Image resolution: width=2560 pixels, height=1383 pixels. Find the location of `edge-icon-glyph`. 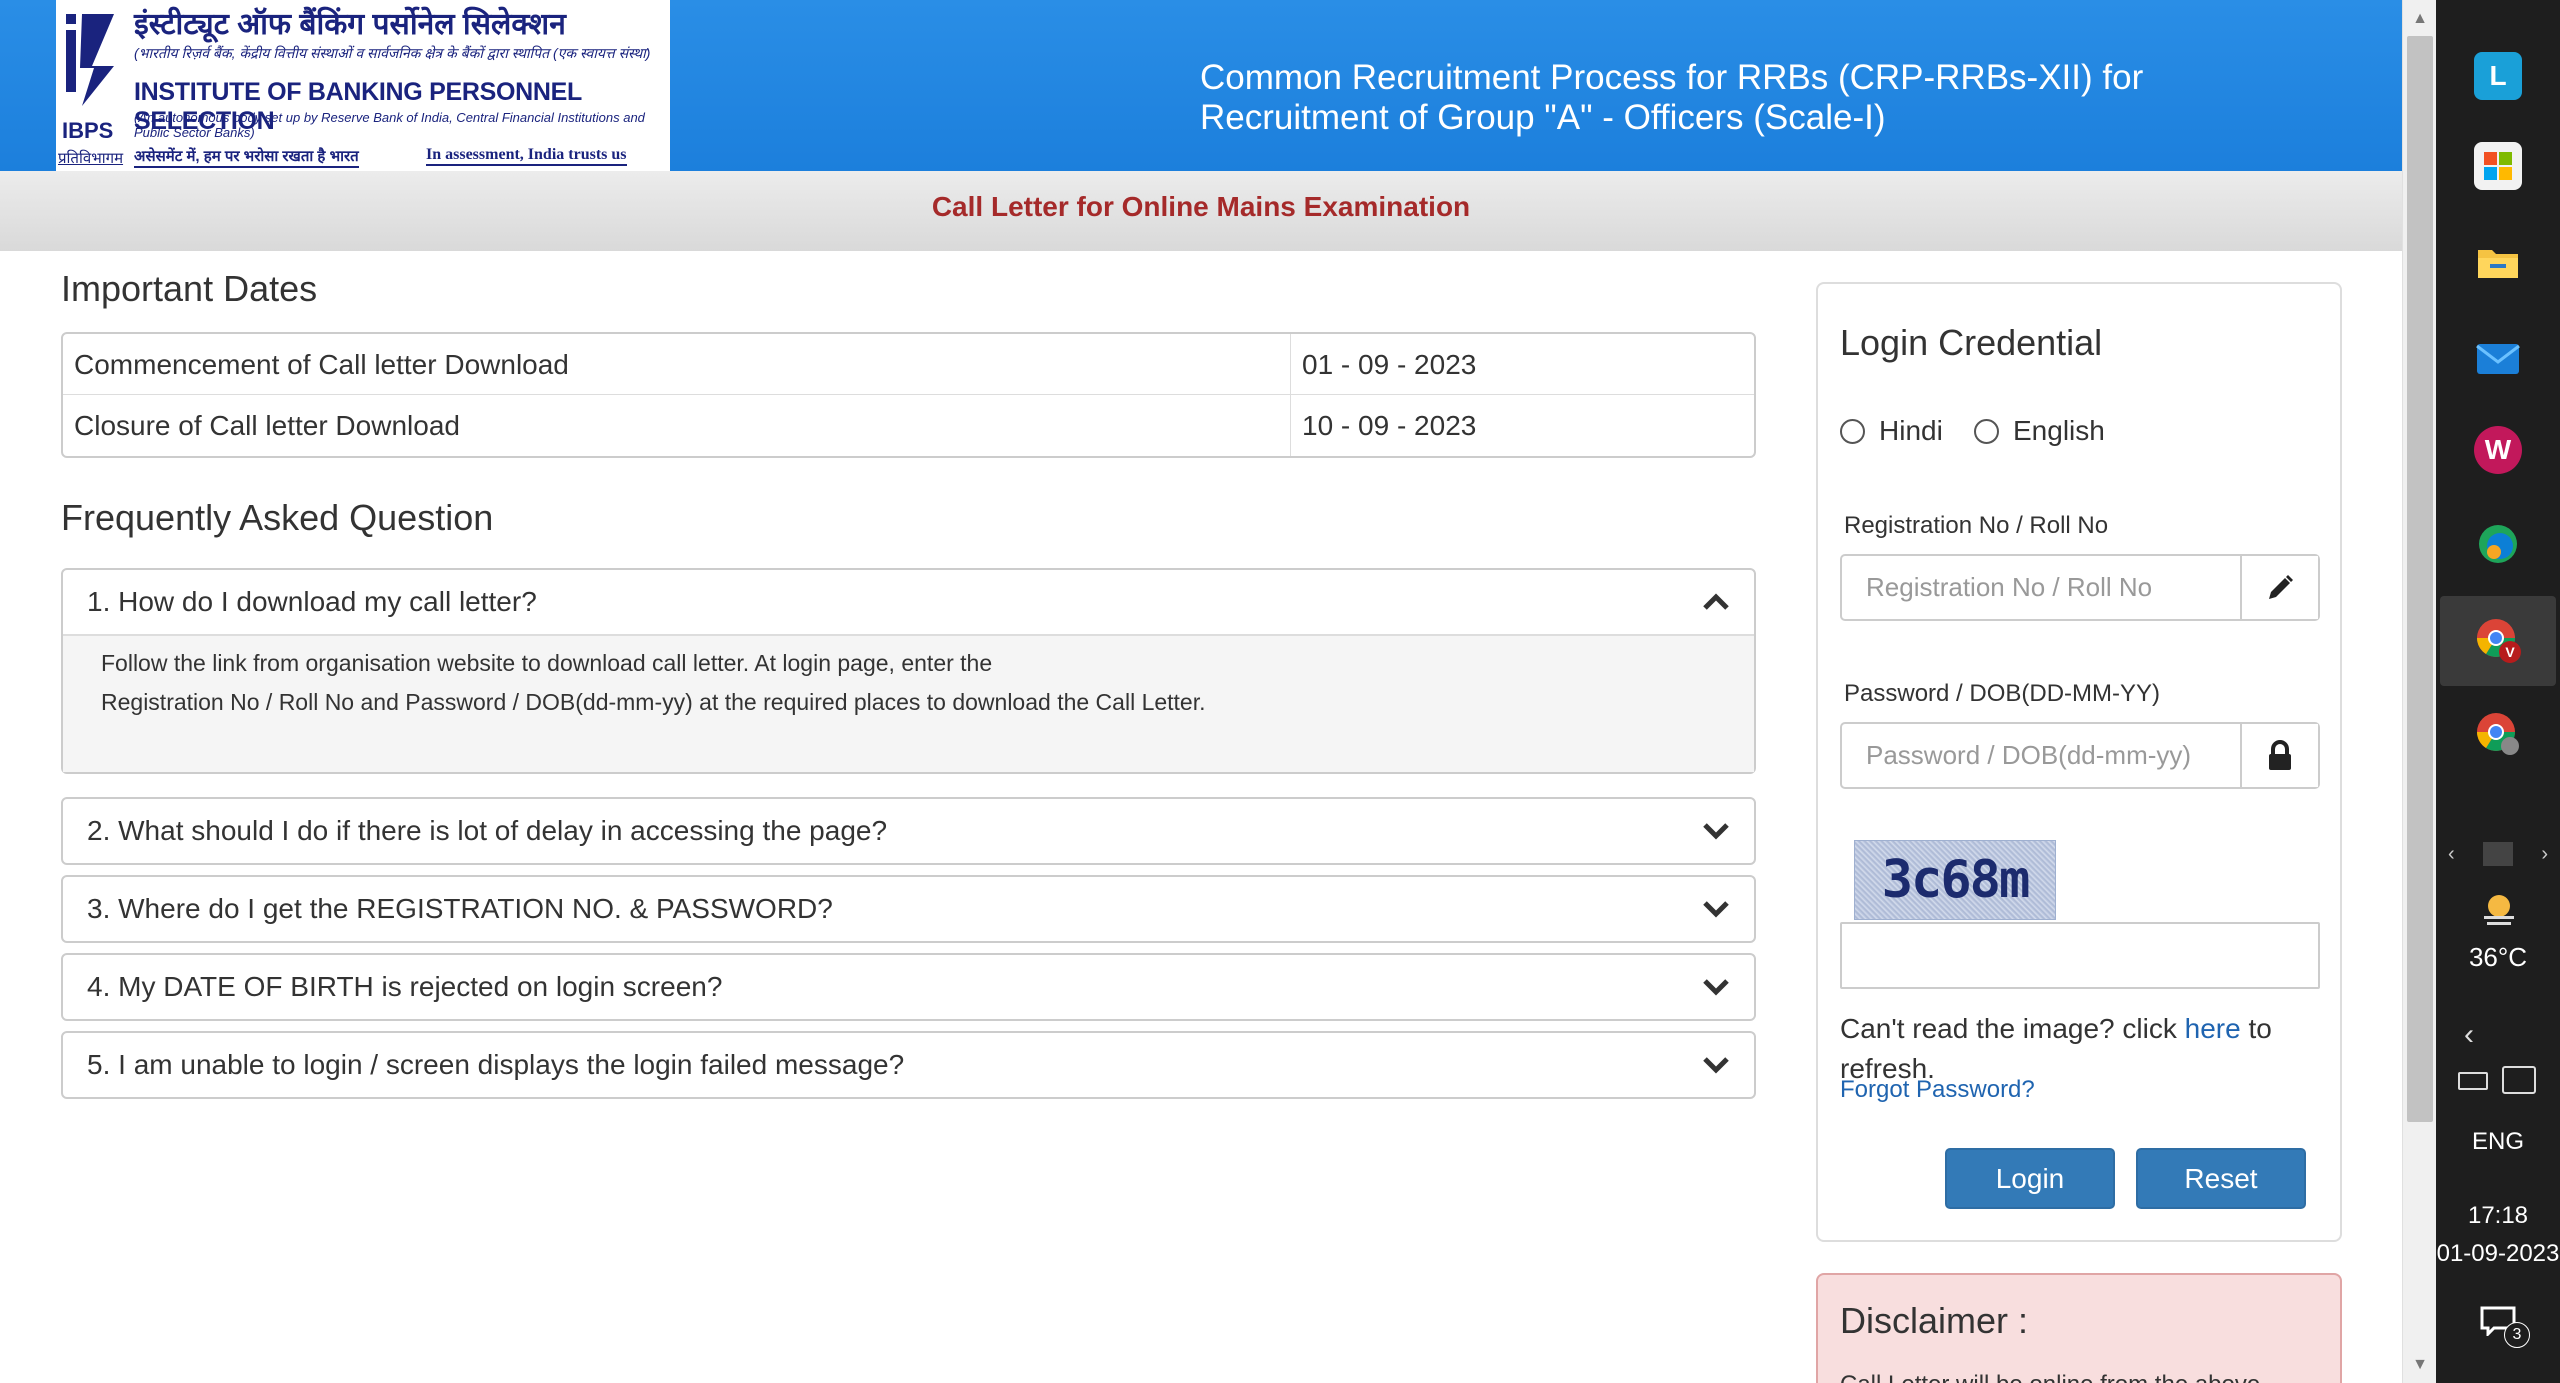

edge-icon-glyph is located at coordinates (2498, 544).